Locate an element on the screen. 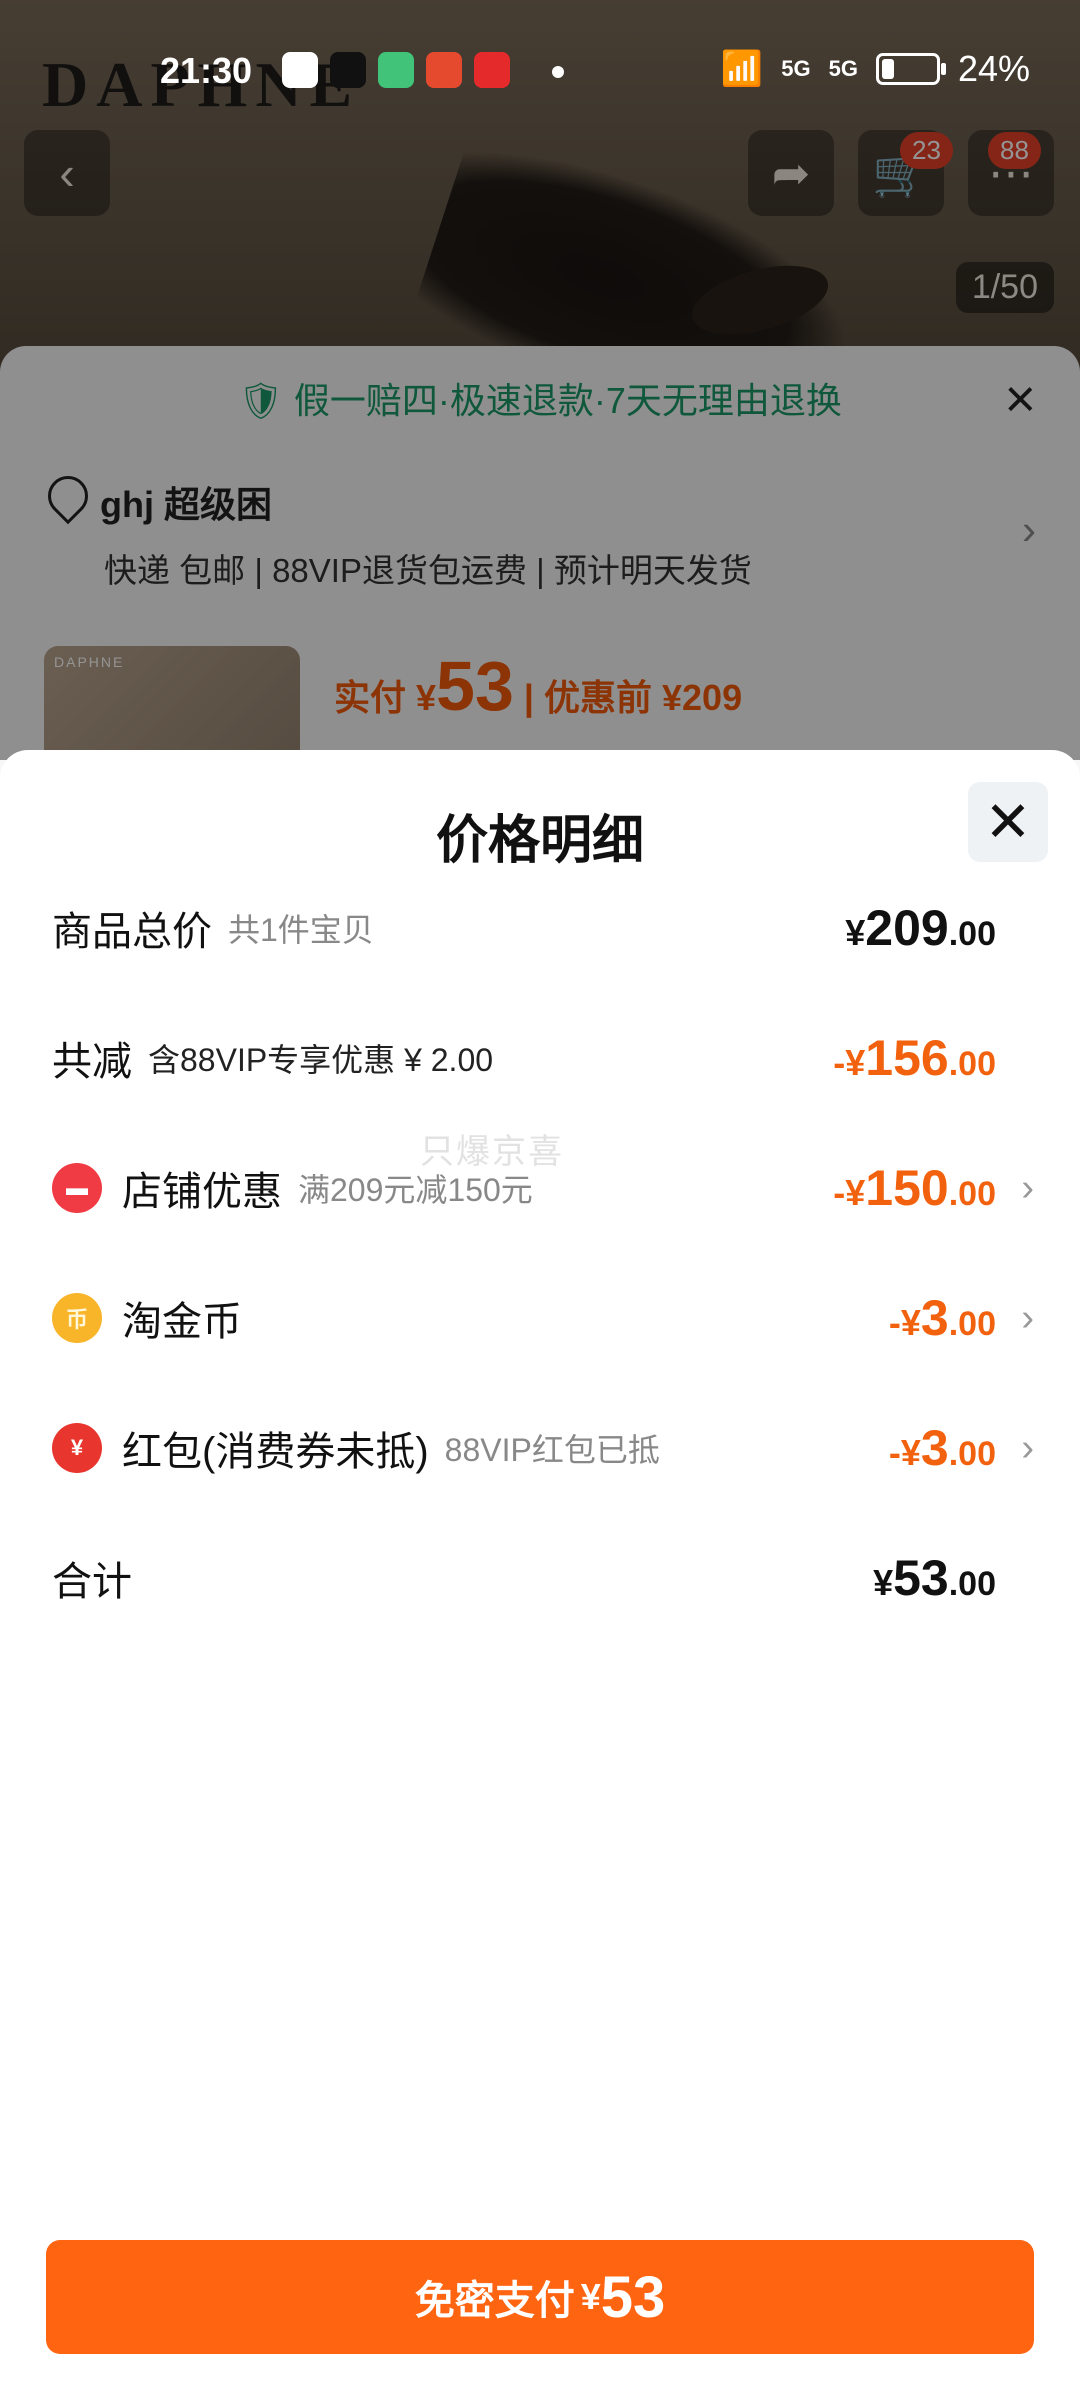 This screenshot has height=2400, width=1080. shop-app-icon is located at coordinates (444, 70).